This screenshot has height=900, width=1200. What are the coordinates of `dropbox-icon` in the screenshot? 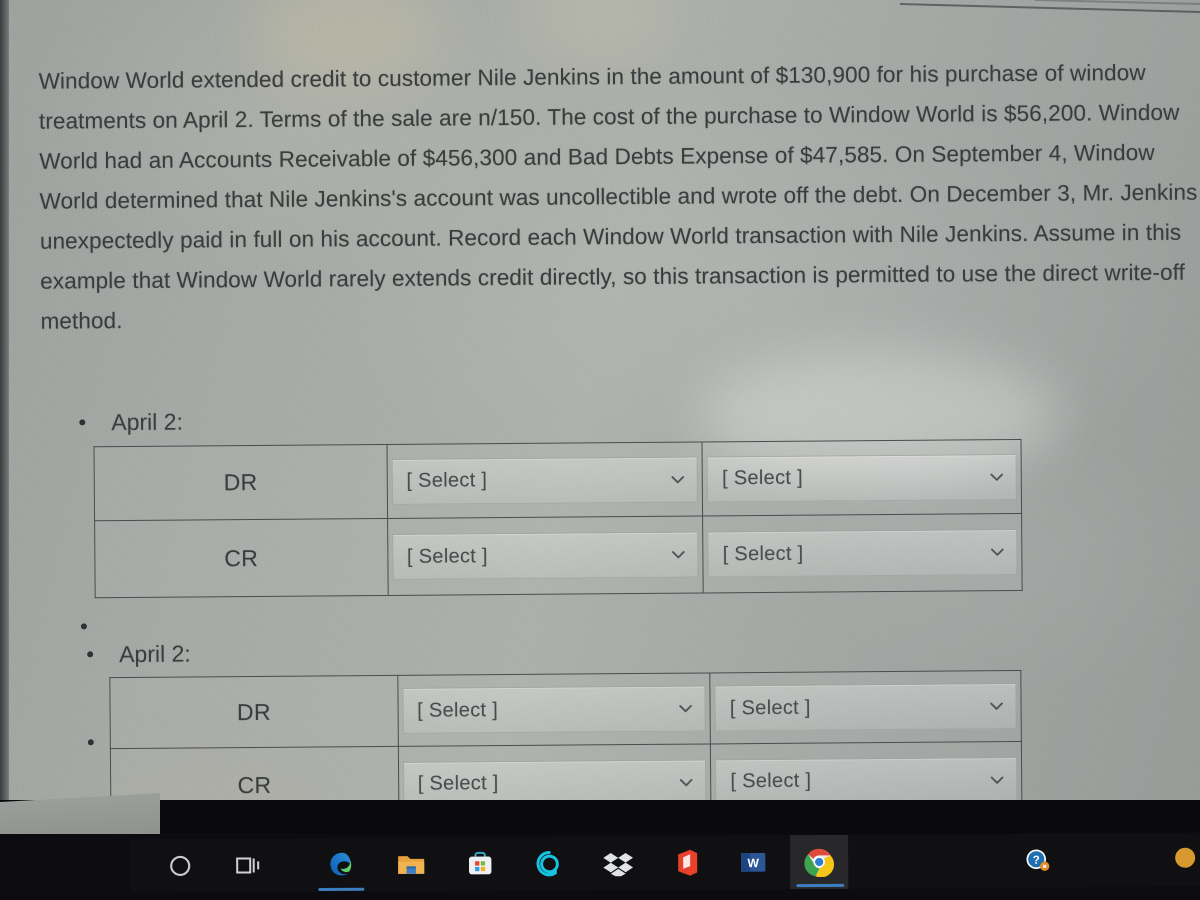 It's located at (618, 863).